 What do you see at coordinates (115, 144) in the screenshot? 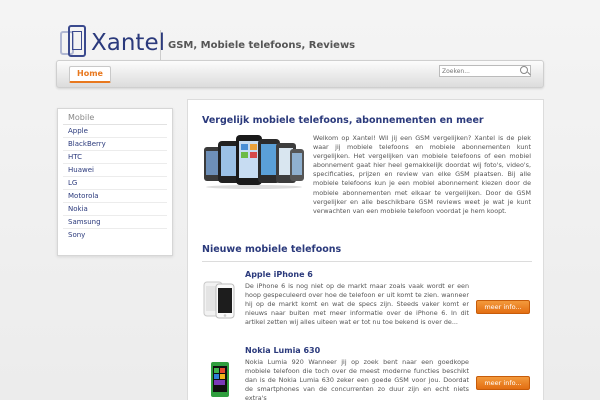
I see `sidebar-item-blackberry: BlackBerry` at bounding box center [115, 144].